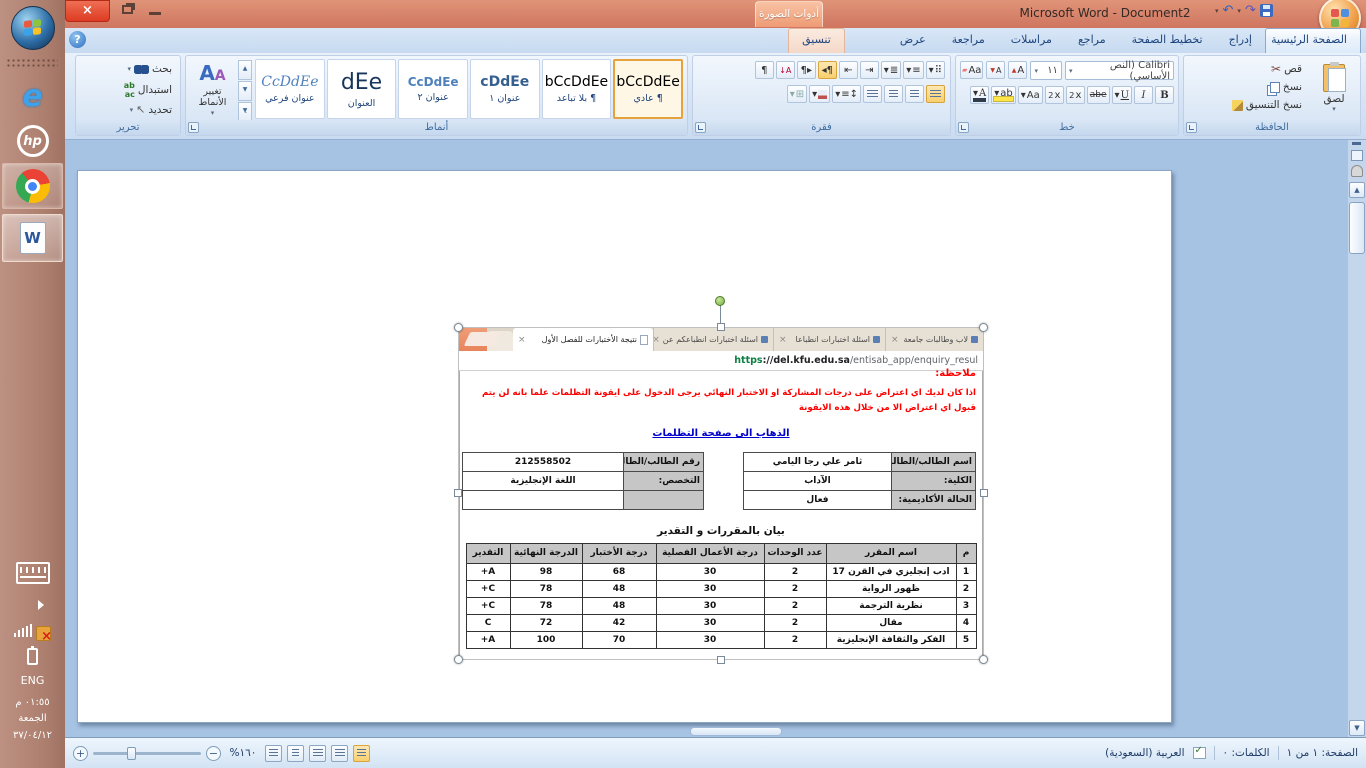 This screenshot has width=1366, height=768. Describe the element at coordinates (1018, 70) in the screenshot. I see `grow-font-button: A ▲` at that location.